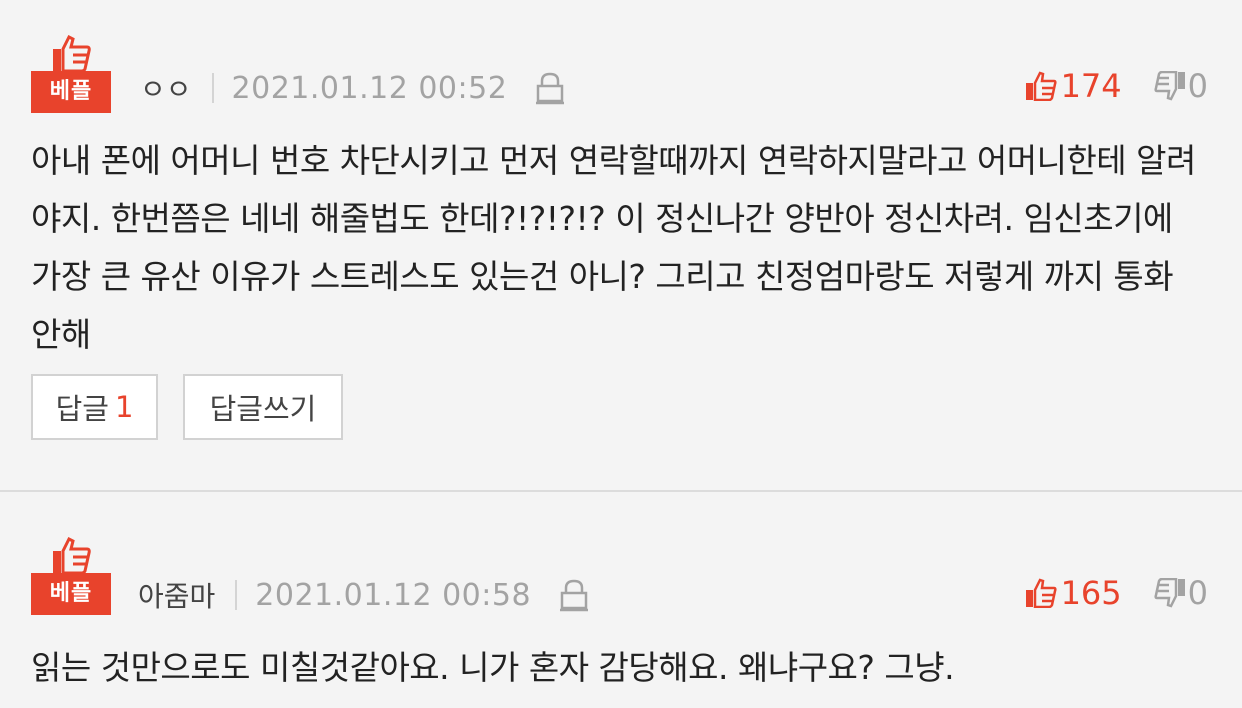  What do you see at coordinates (124, 407) in the screenshot?
I see `reply-count: 1` at bounding box center [124, 407].